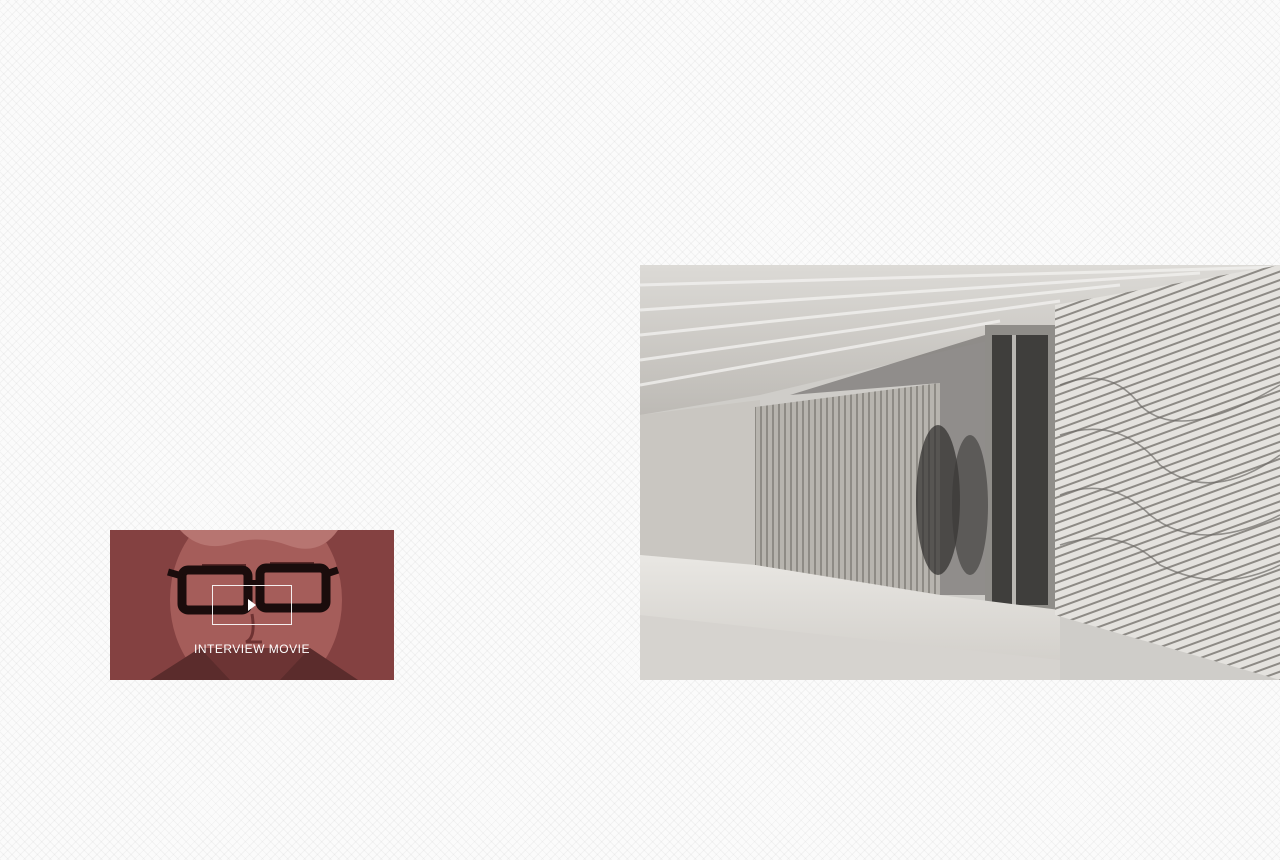 Image resolution: width=1280 pixels, height=860 pixels. I want to click on play-icon, so click(252, 605).